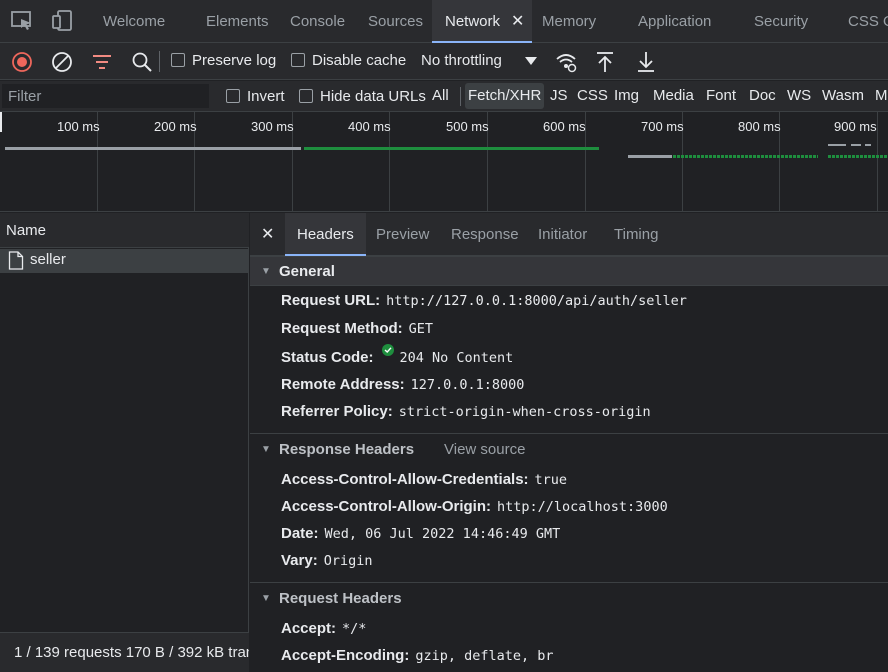 The height and width of the screenshot is (672, 888). Describe the element at coordinates (421, 329) in the screenshot. I see `header-value: GET` at that location.